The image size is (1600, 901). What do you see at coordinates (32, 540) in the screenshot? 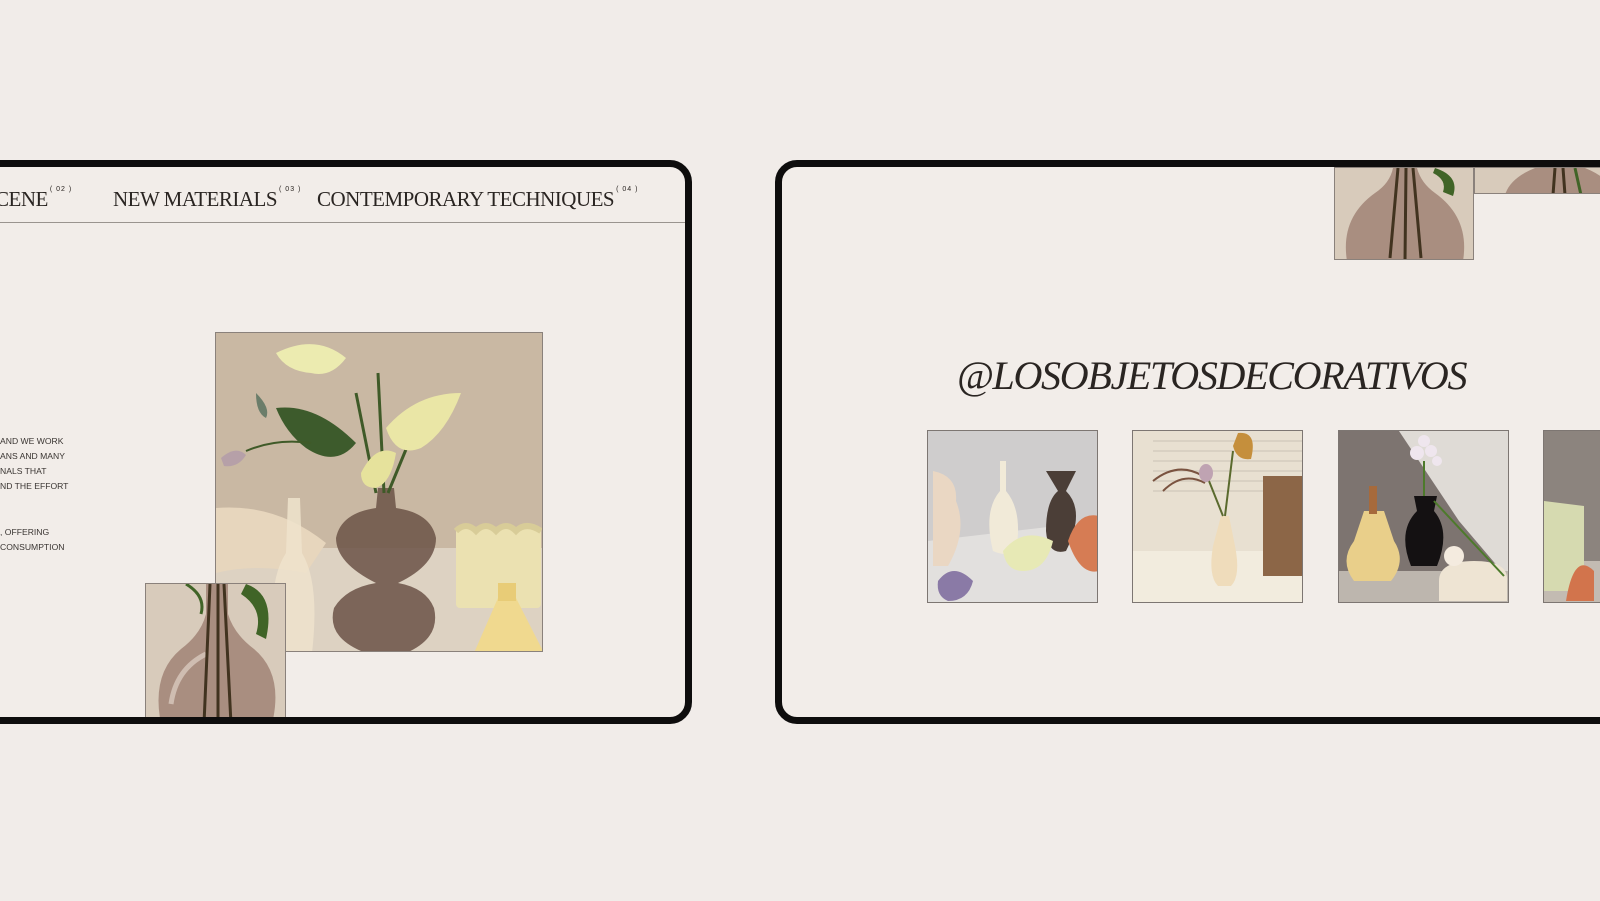
I see `second-paragraph: , OFFERING CONSUMPTION` at bounding box center [32, 540].